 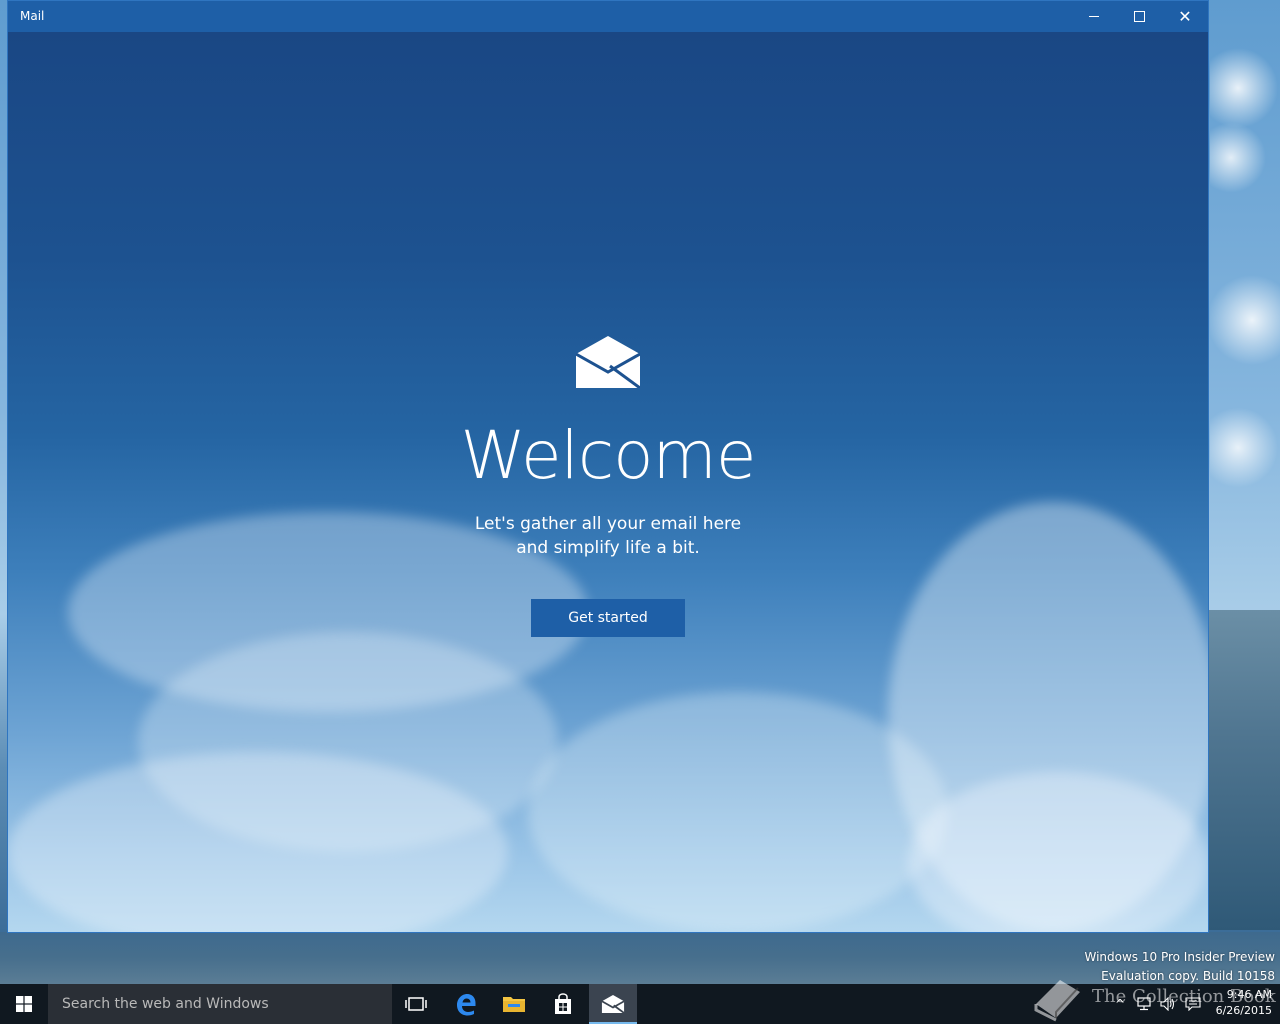 I want to click on start-button, so click(x=24, y=1004).